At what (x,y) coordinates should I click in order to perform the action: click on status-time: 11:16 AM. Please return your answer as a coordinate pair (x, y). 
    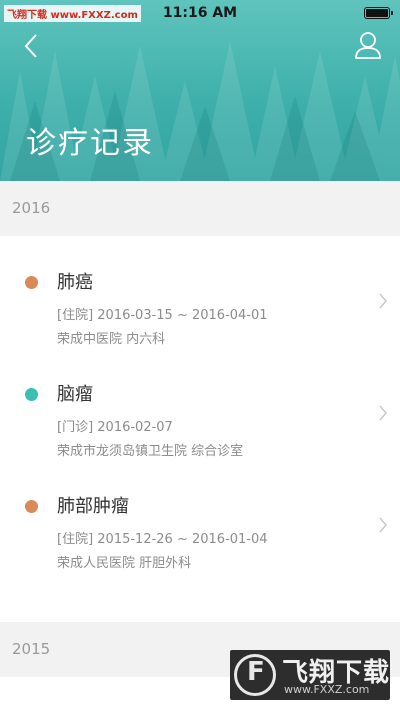
    Looking at the image, I should click on (200, 13).